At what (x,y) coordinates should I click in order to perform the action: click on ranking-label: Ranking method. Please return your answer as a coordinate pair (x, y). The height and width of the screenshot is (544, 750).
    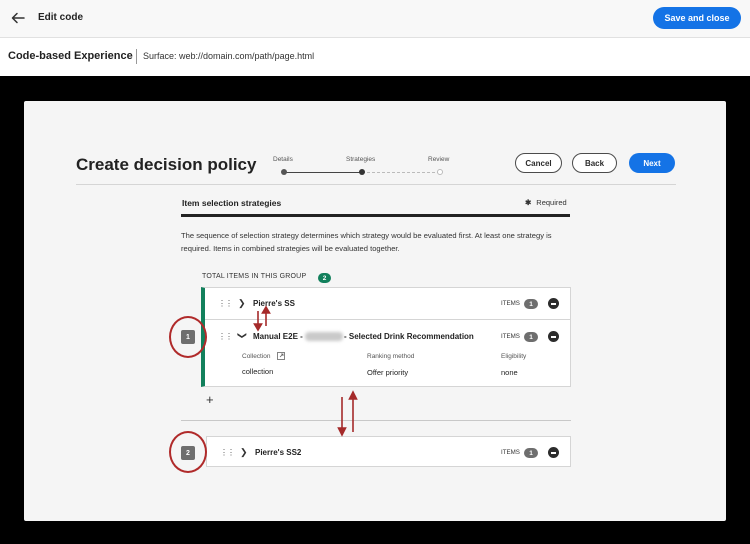
    Looking at the image, I should click on (391, 356).